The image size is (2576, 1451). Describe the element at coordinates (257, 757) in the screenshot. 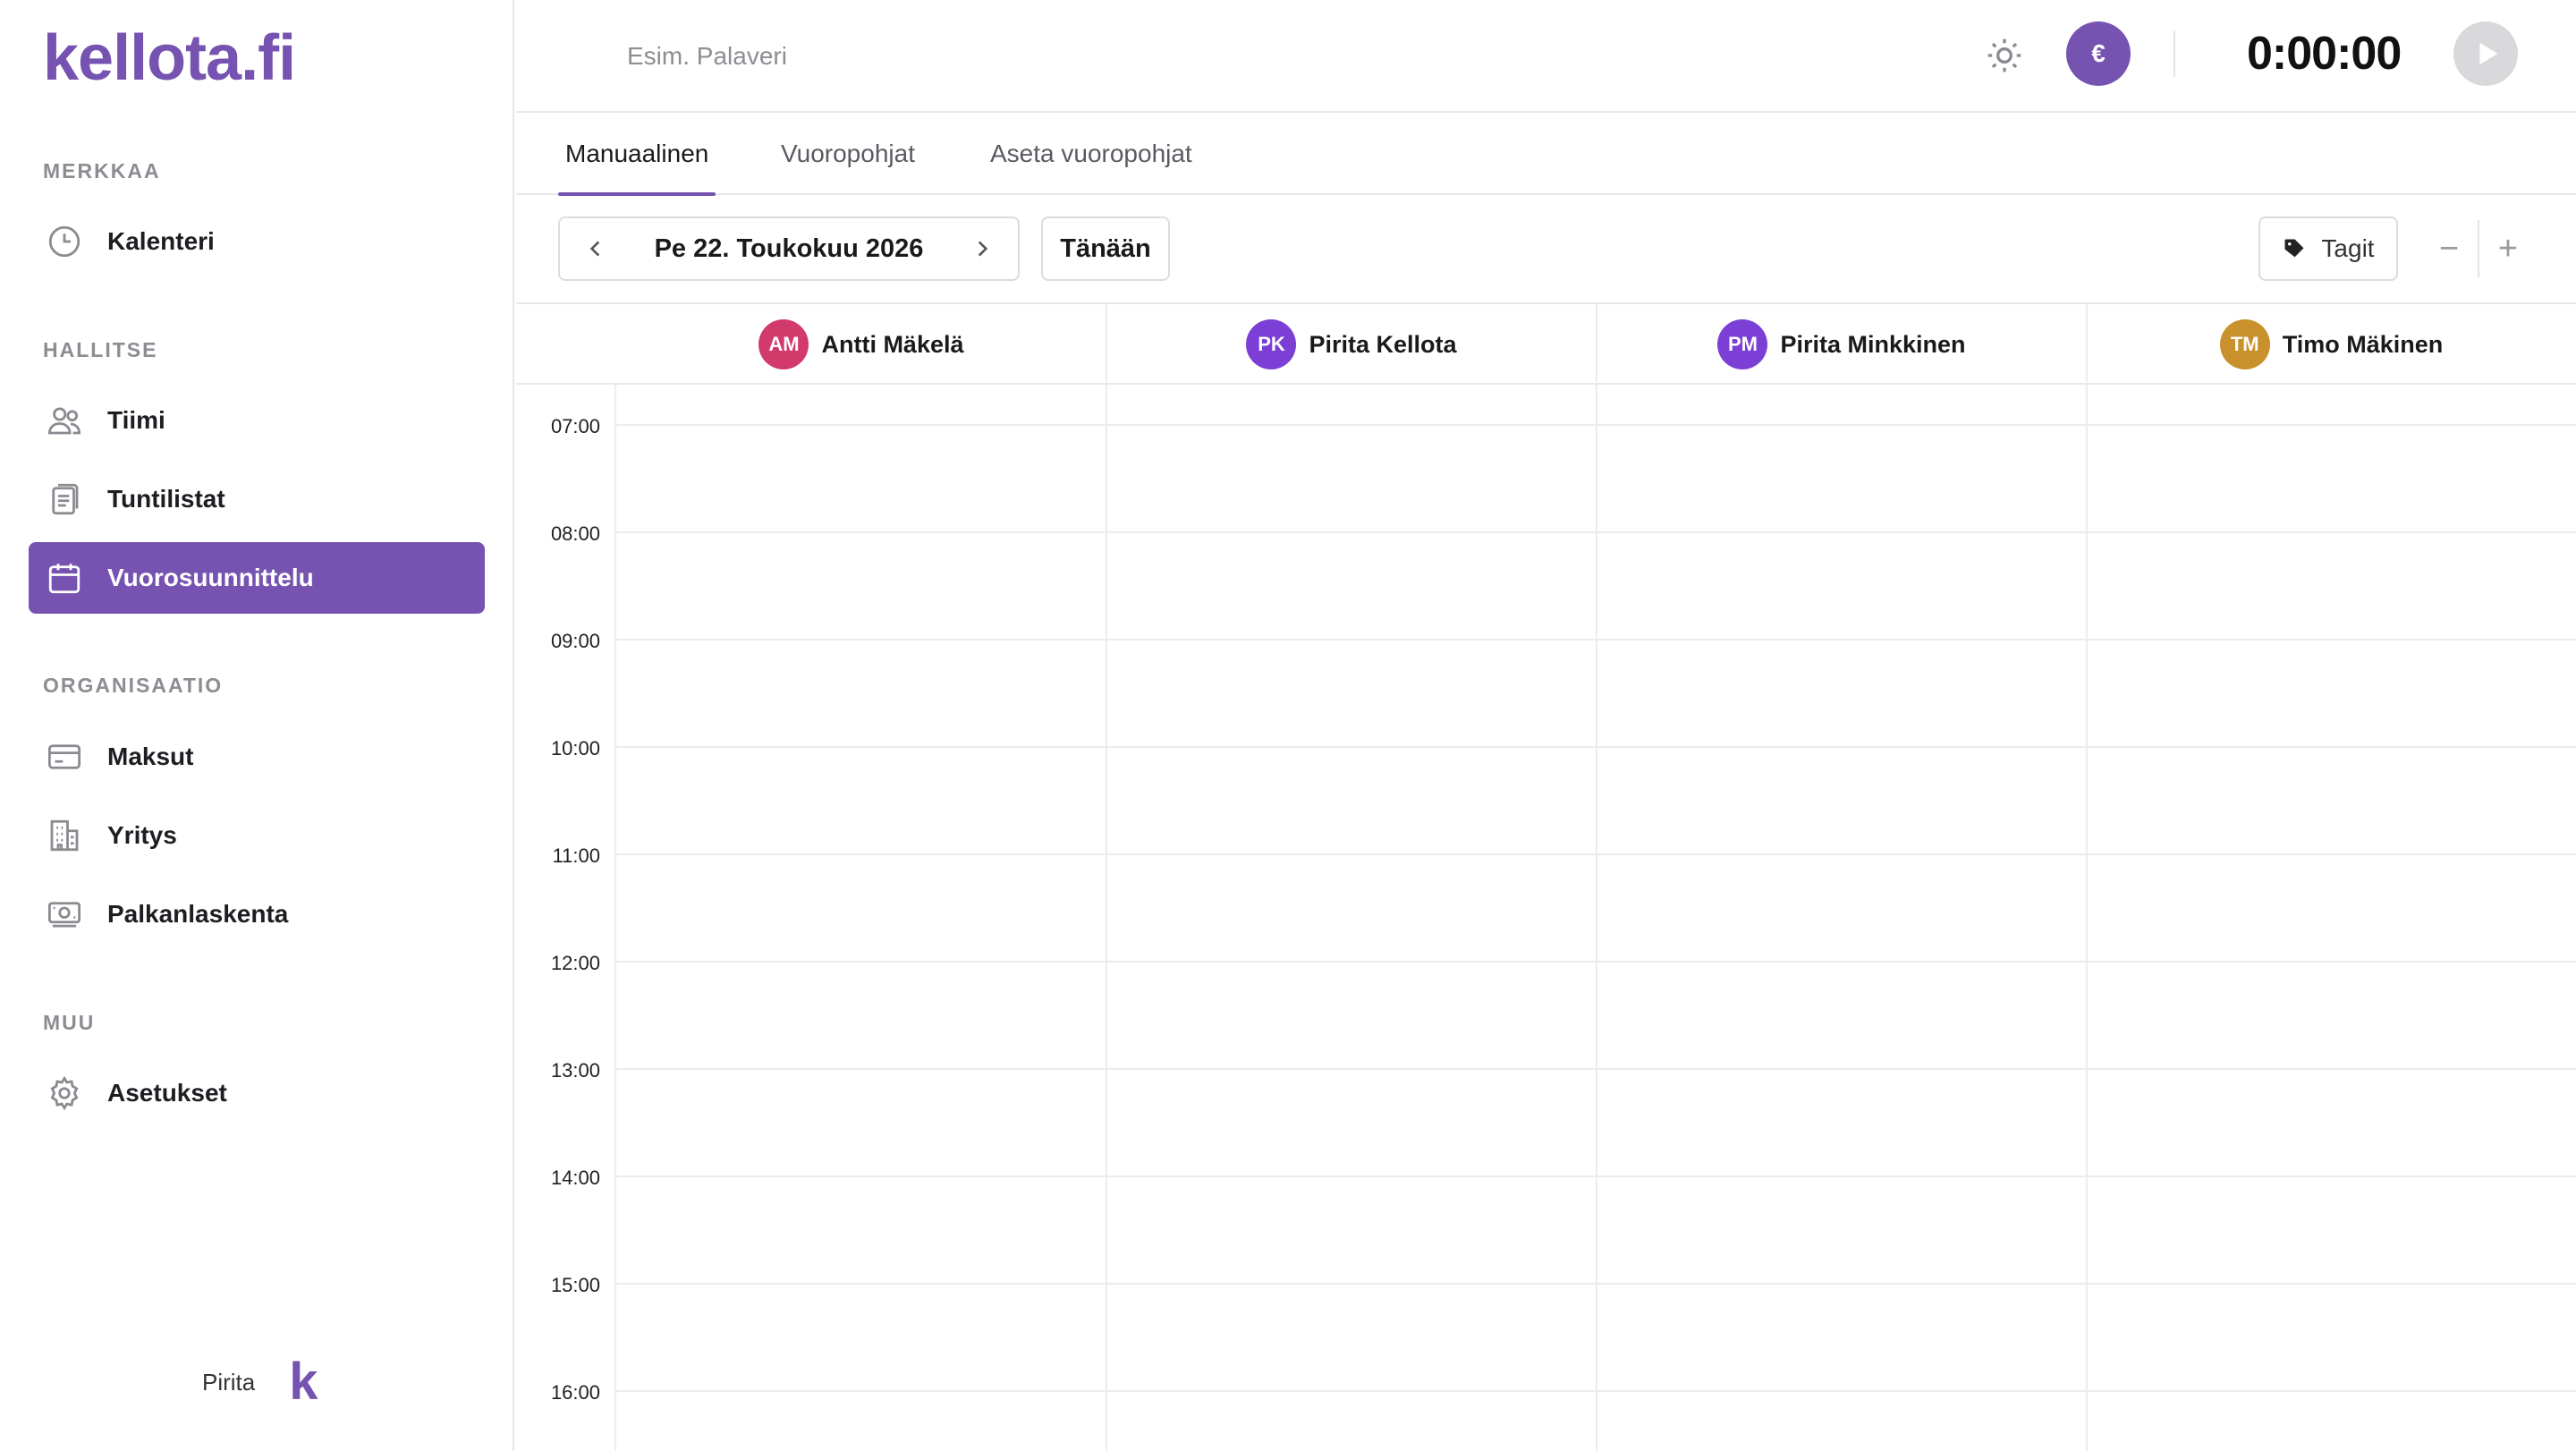

I see `sidebar-item-maksut: Maksut` at that location.